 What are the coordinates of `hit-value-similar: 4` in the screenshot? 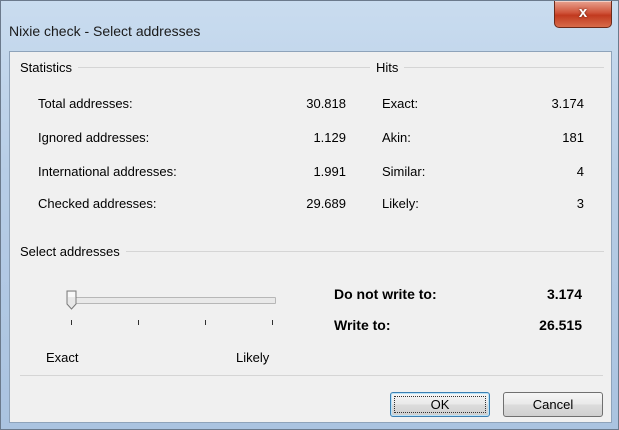 It's located at (580, 171).